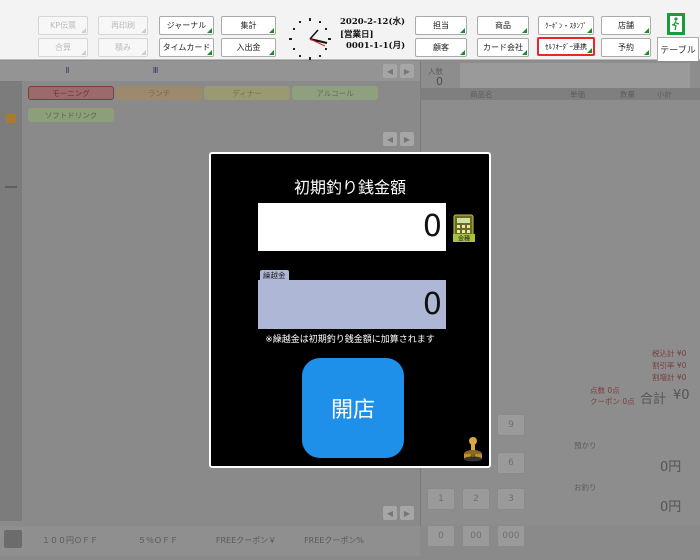 This screenshot has height=560, width=700. What do you see at coordinates (63, 47) in the screenshot?
I see `combine-button: 合算` at bounding box center [63, 47].